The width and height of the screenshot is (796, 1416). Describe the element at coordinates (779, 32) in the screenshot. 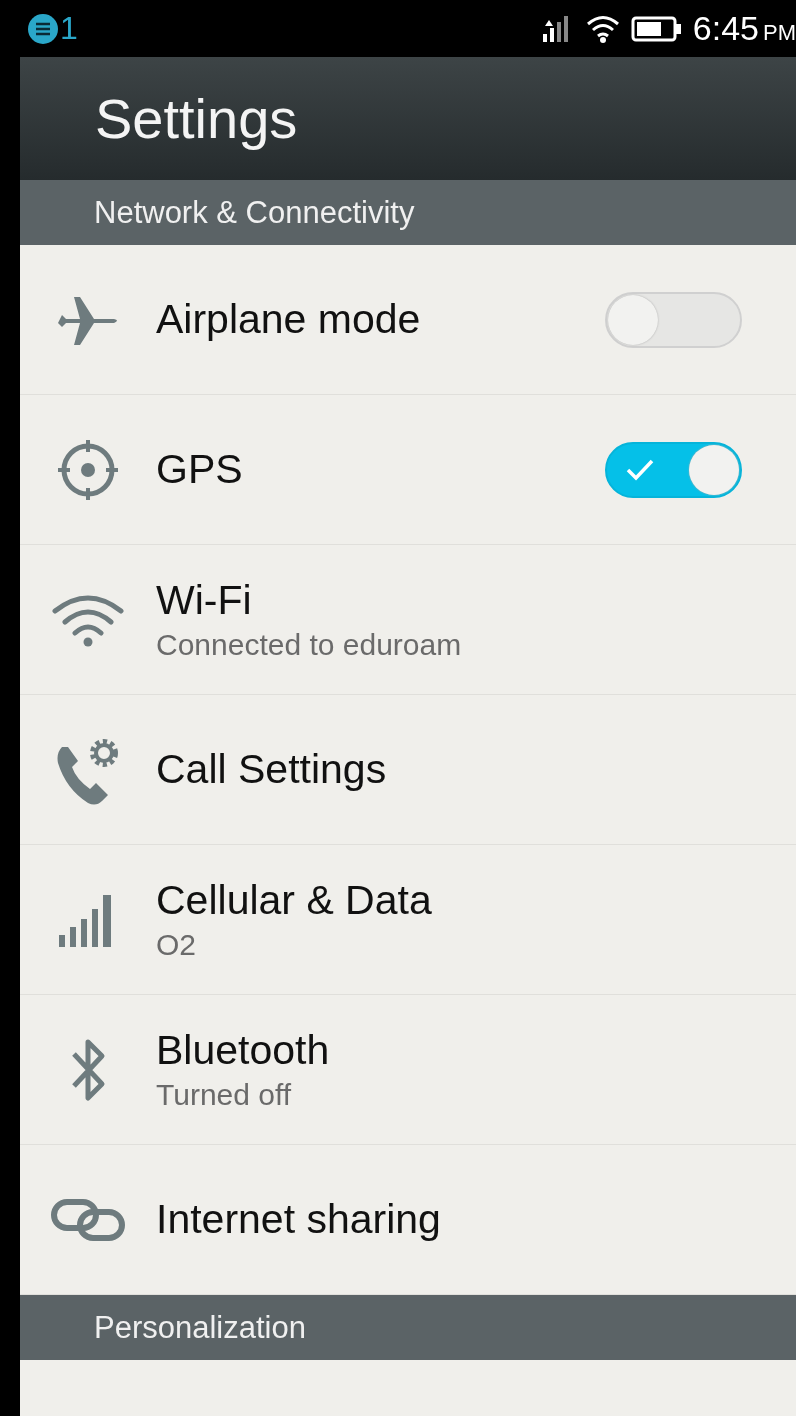

I see `clock-meridiem: PM` at that location.